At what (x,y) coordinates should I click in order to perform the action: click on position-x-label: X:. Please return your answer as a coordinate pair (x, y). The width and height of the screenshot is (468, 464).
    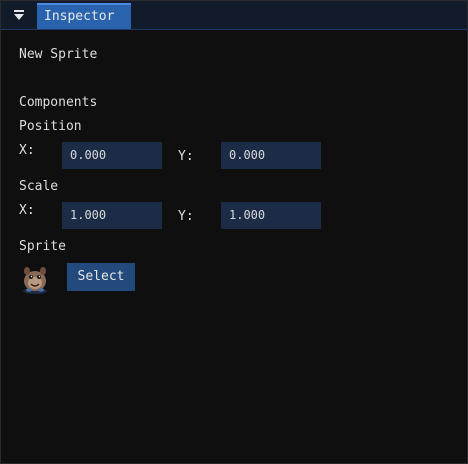
    Looking at the image, I should click on (27, 150).